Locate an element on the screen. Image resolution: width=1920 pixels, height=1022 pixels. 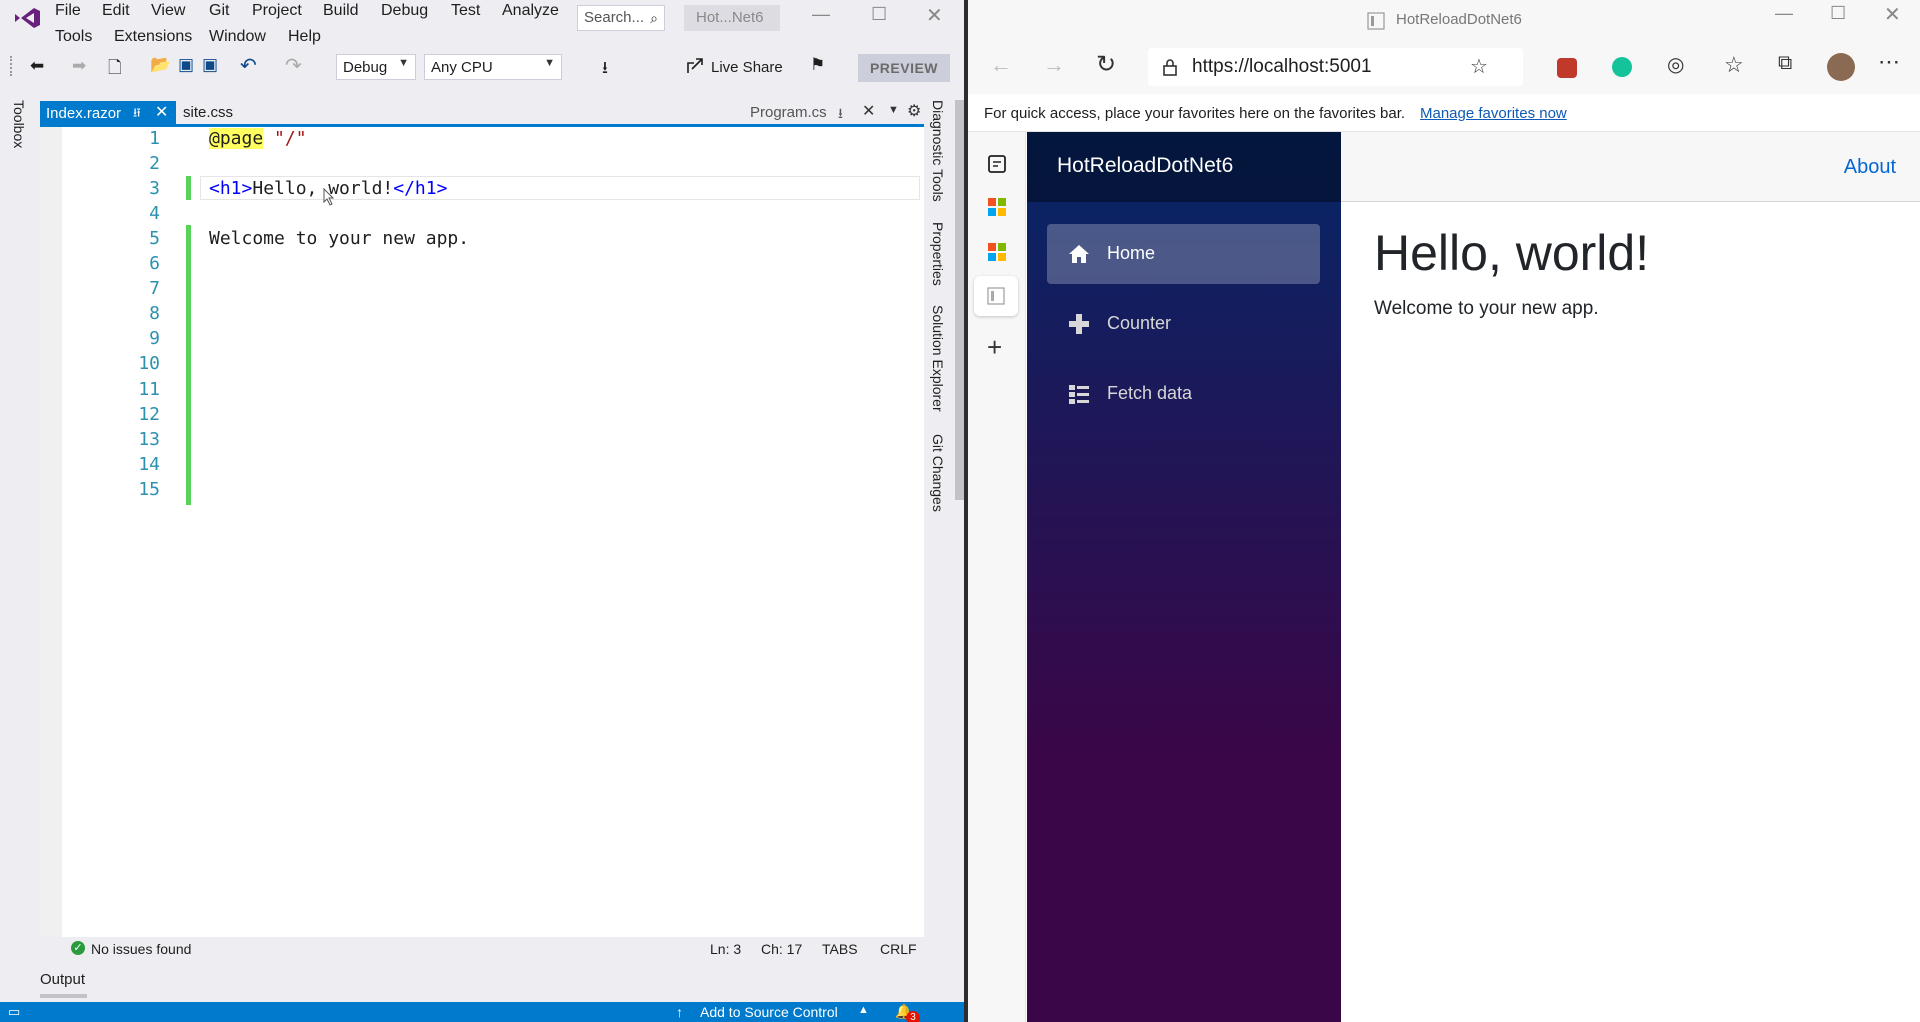
new-item-icon: 🗋 is located at coordinates (115, 69).